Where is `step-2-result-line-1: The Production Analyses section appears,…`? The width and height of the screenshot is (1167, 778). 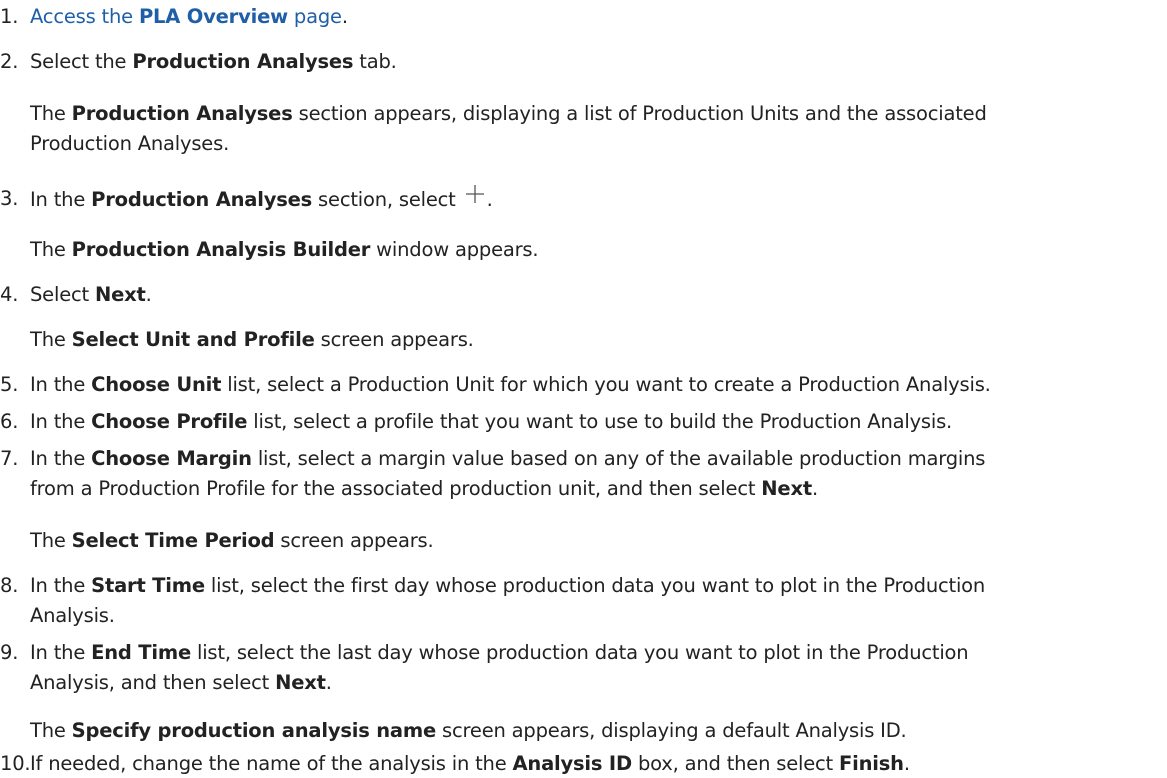
step-2-result-line-1: The Production Analyses section appears,… is located at coordinates (508, 113).